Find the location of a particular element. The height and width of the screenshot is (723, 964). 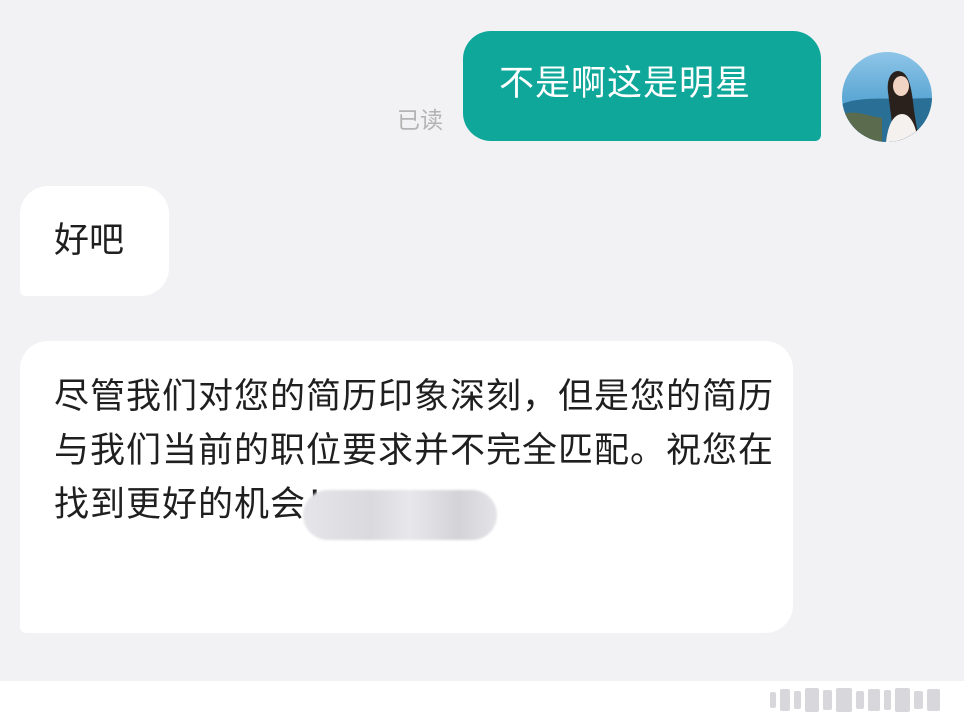

read-status: 已读 is located at coordinates (420, 121).